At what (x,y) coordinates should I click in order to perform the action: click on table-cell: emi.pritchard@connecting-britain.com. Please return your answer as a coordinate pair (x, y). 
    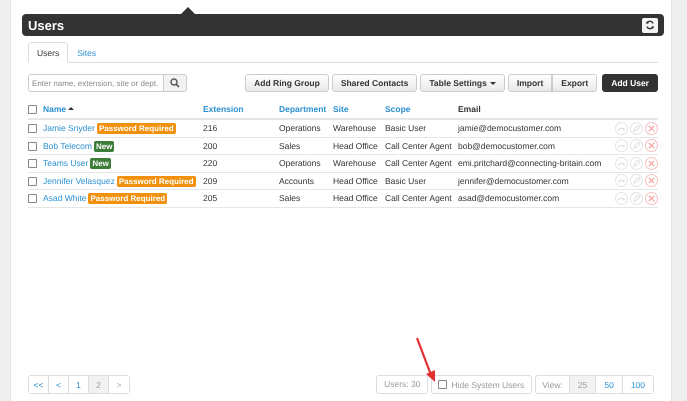
    Looking at the image, I should click on (530, 163).